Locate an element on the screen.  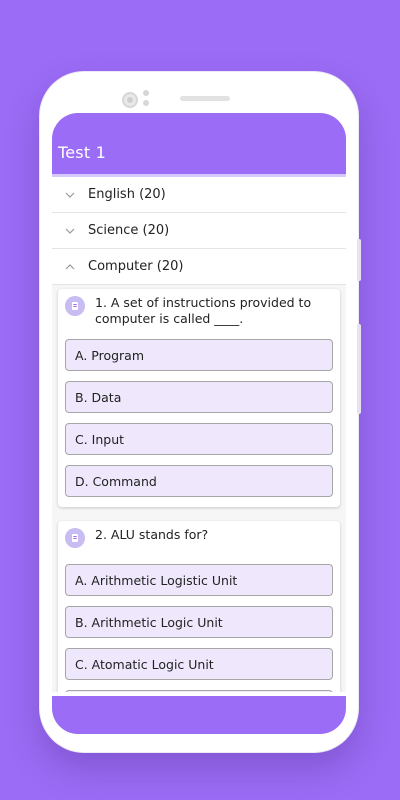
option-a: A. Arithmetic Logistic Unit is located at coordinates (199, 580).